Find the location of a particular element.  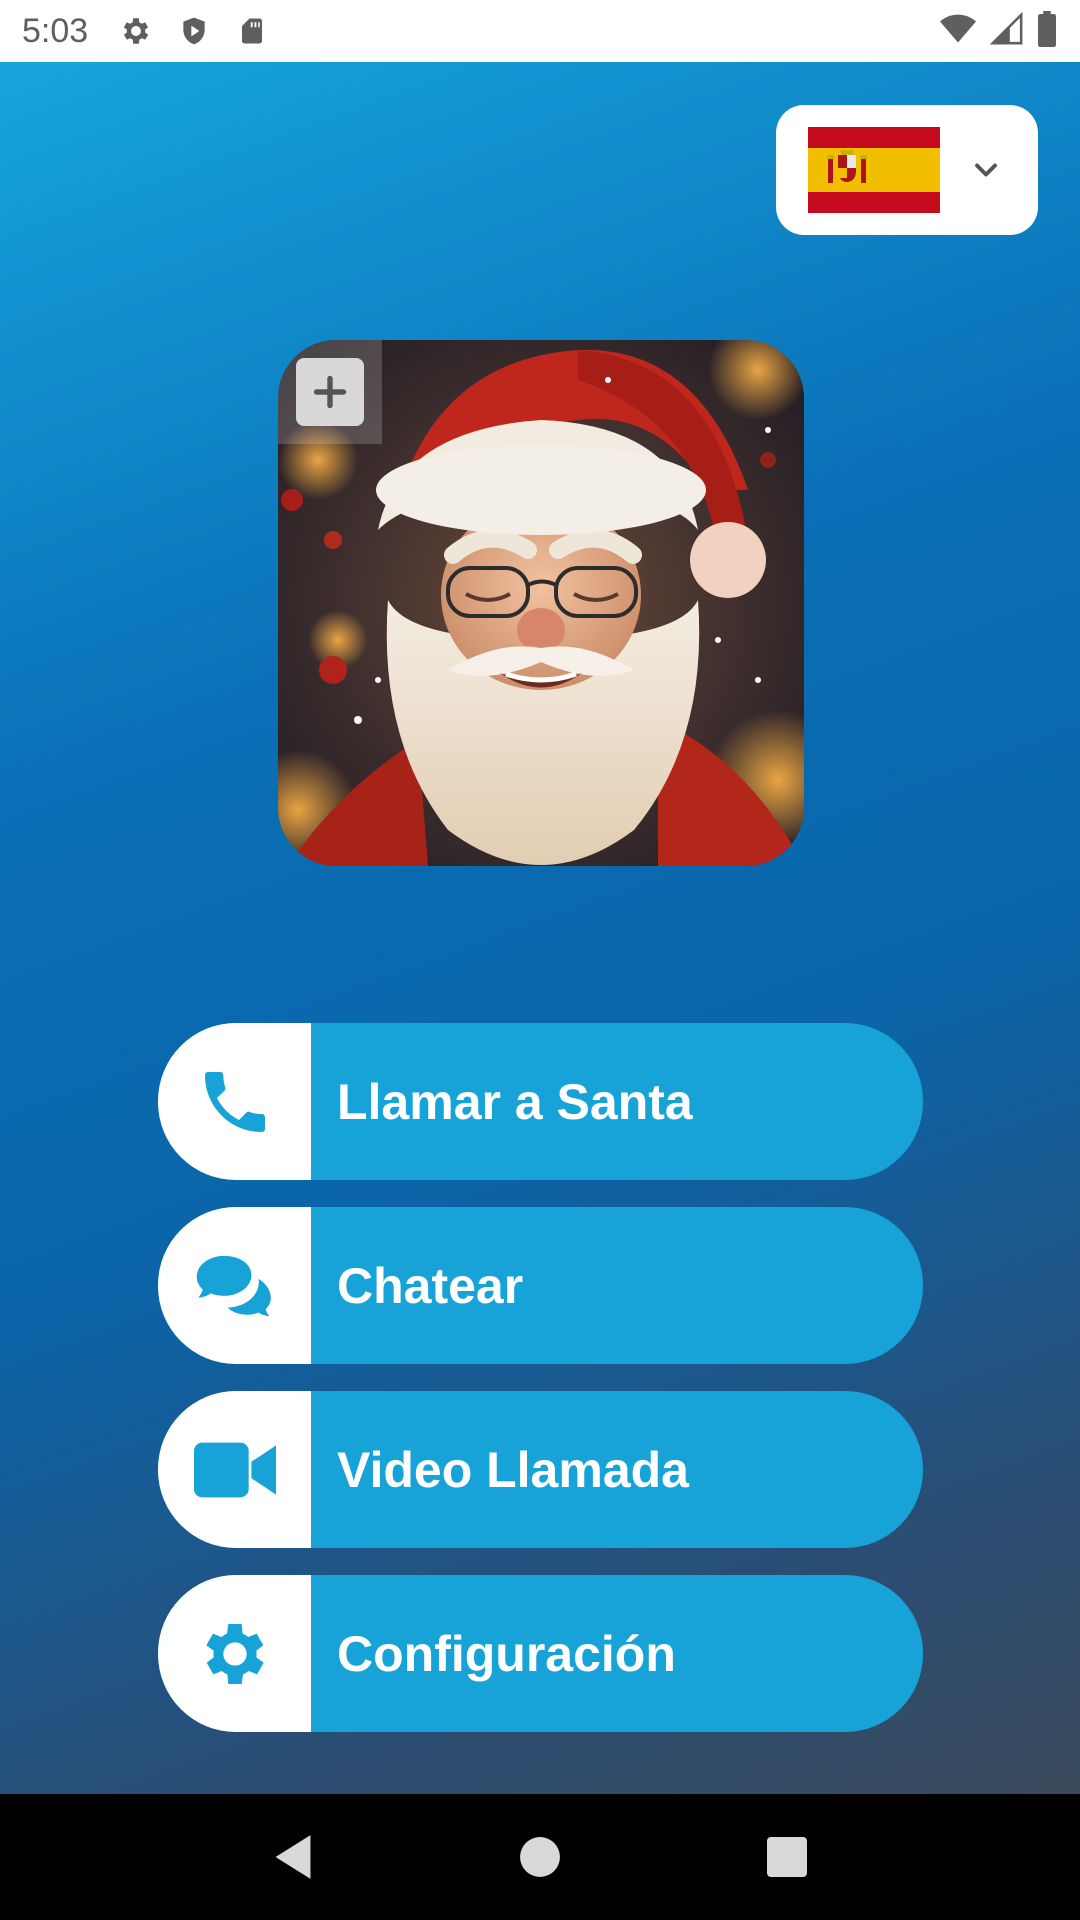

recents-button is located at coordinates (787, 1857).